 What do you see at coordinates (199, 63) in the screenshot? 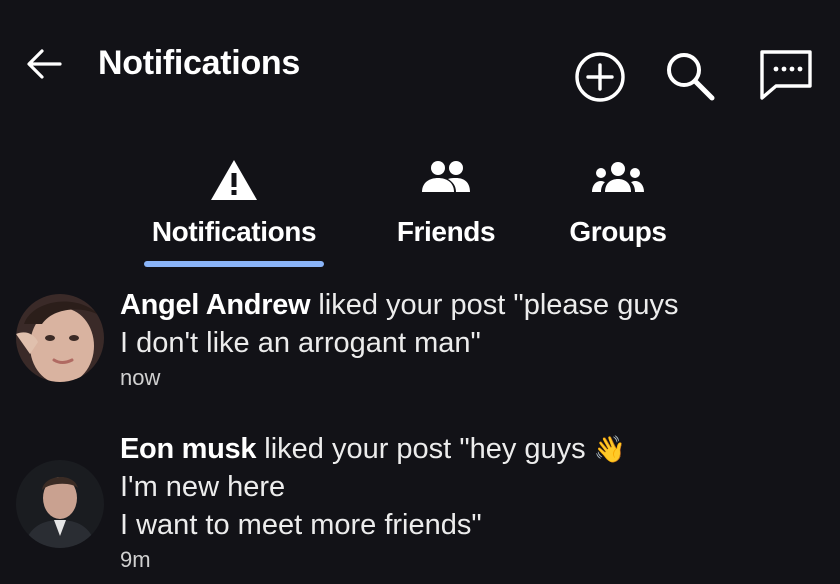
I see `page-title: Notifications` at bounding box center [199, 63].